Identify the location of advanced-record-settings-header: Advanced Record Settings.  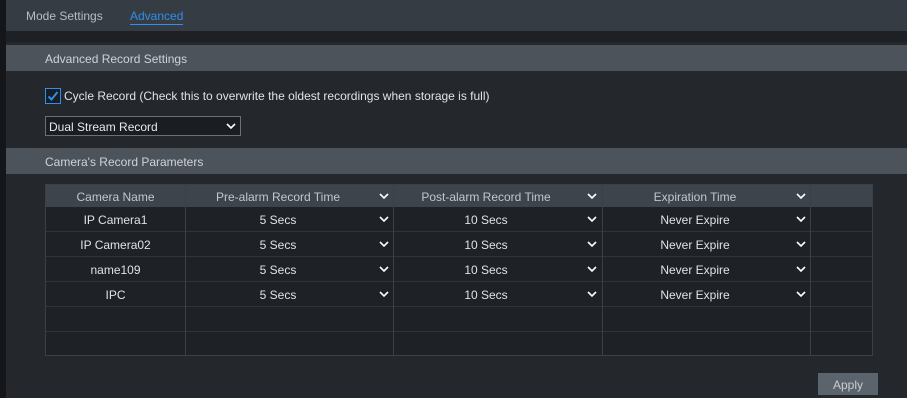
(456, 58).